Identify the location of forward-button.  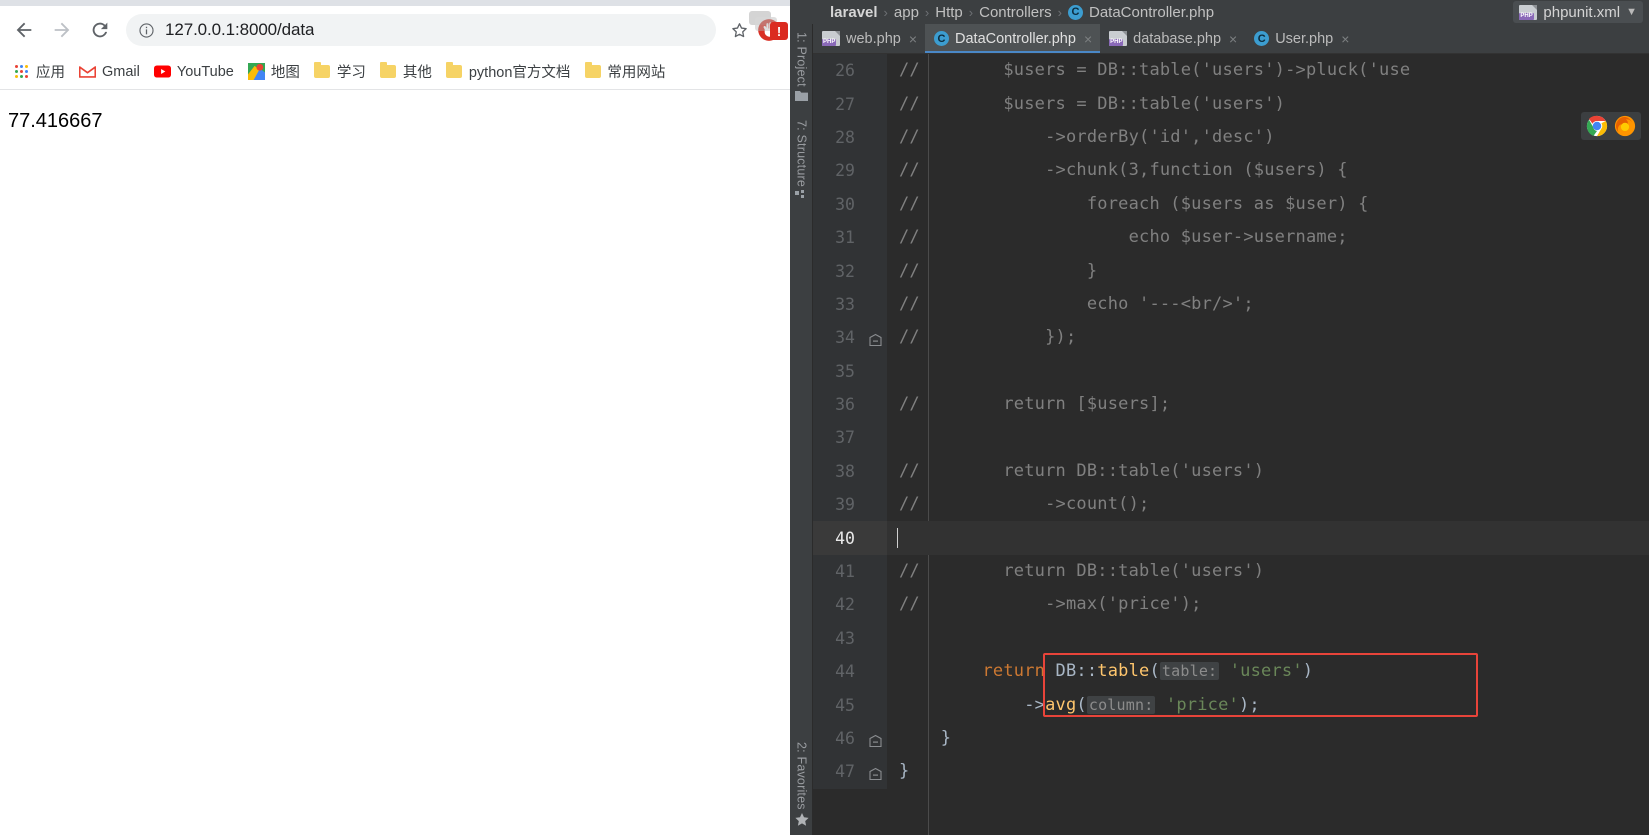
(62, 30).